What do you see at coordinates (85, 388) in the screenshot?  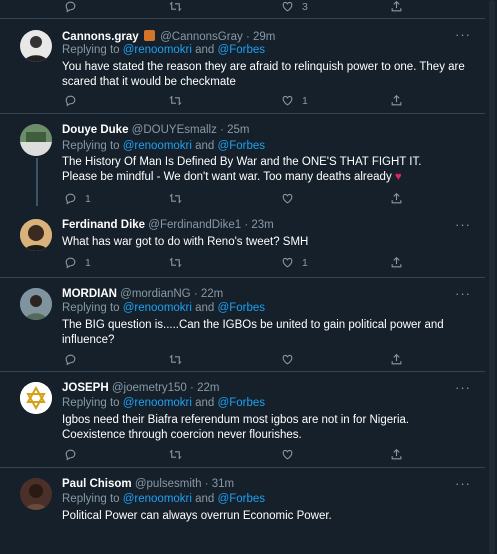 I see `author-name: JOSEPH` at bounding box center [85, 388].